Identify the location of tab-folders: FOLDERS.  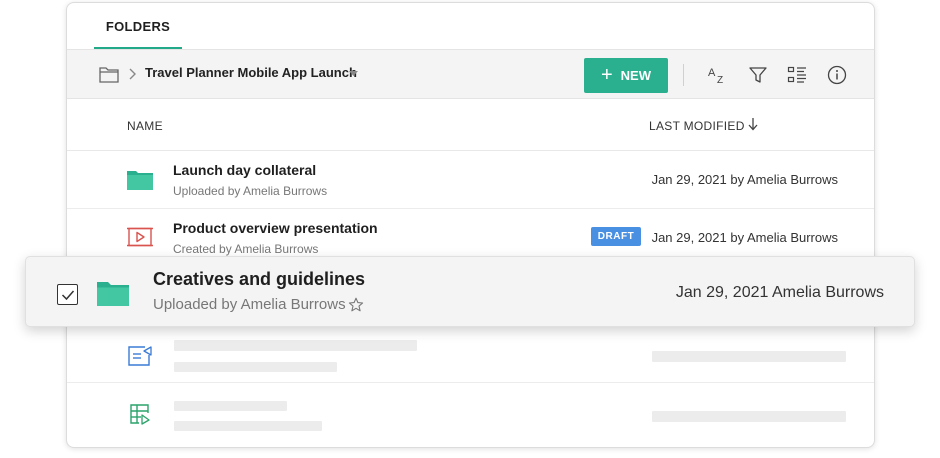
(138, 26).